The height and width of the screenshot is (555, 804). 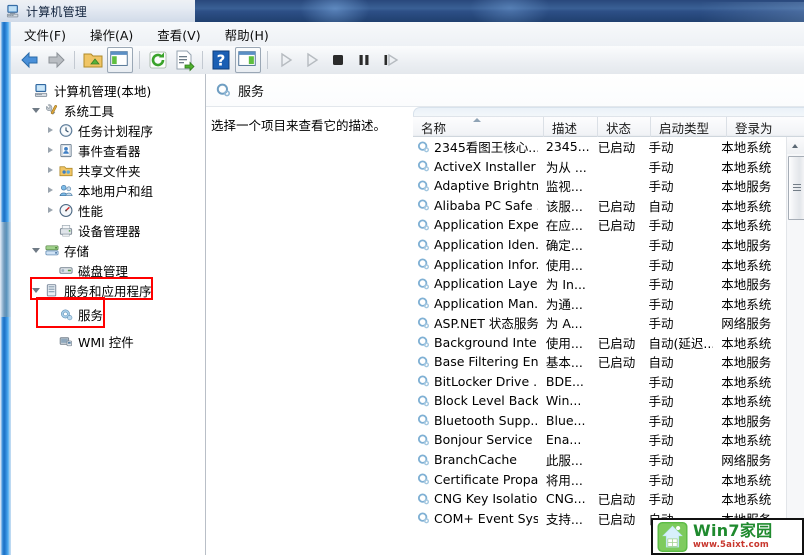 What do you see at coordinates (600, 440) in the screenshot?
I see `table-row: Bonjour Service Ena... 手动 本地系统` at bounding box center [600, 440].